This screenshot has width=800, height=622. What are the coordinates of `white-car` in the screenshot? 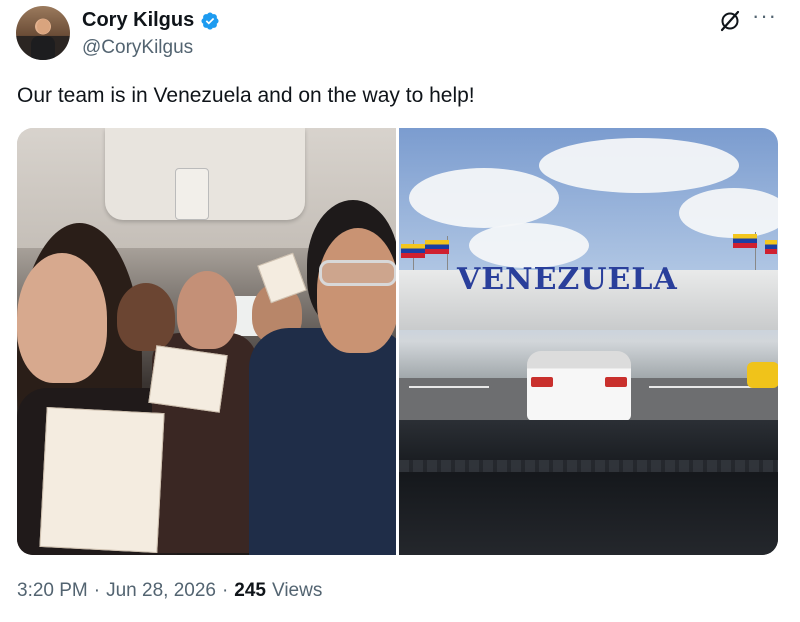 It's located at (579, 386).